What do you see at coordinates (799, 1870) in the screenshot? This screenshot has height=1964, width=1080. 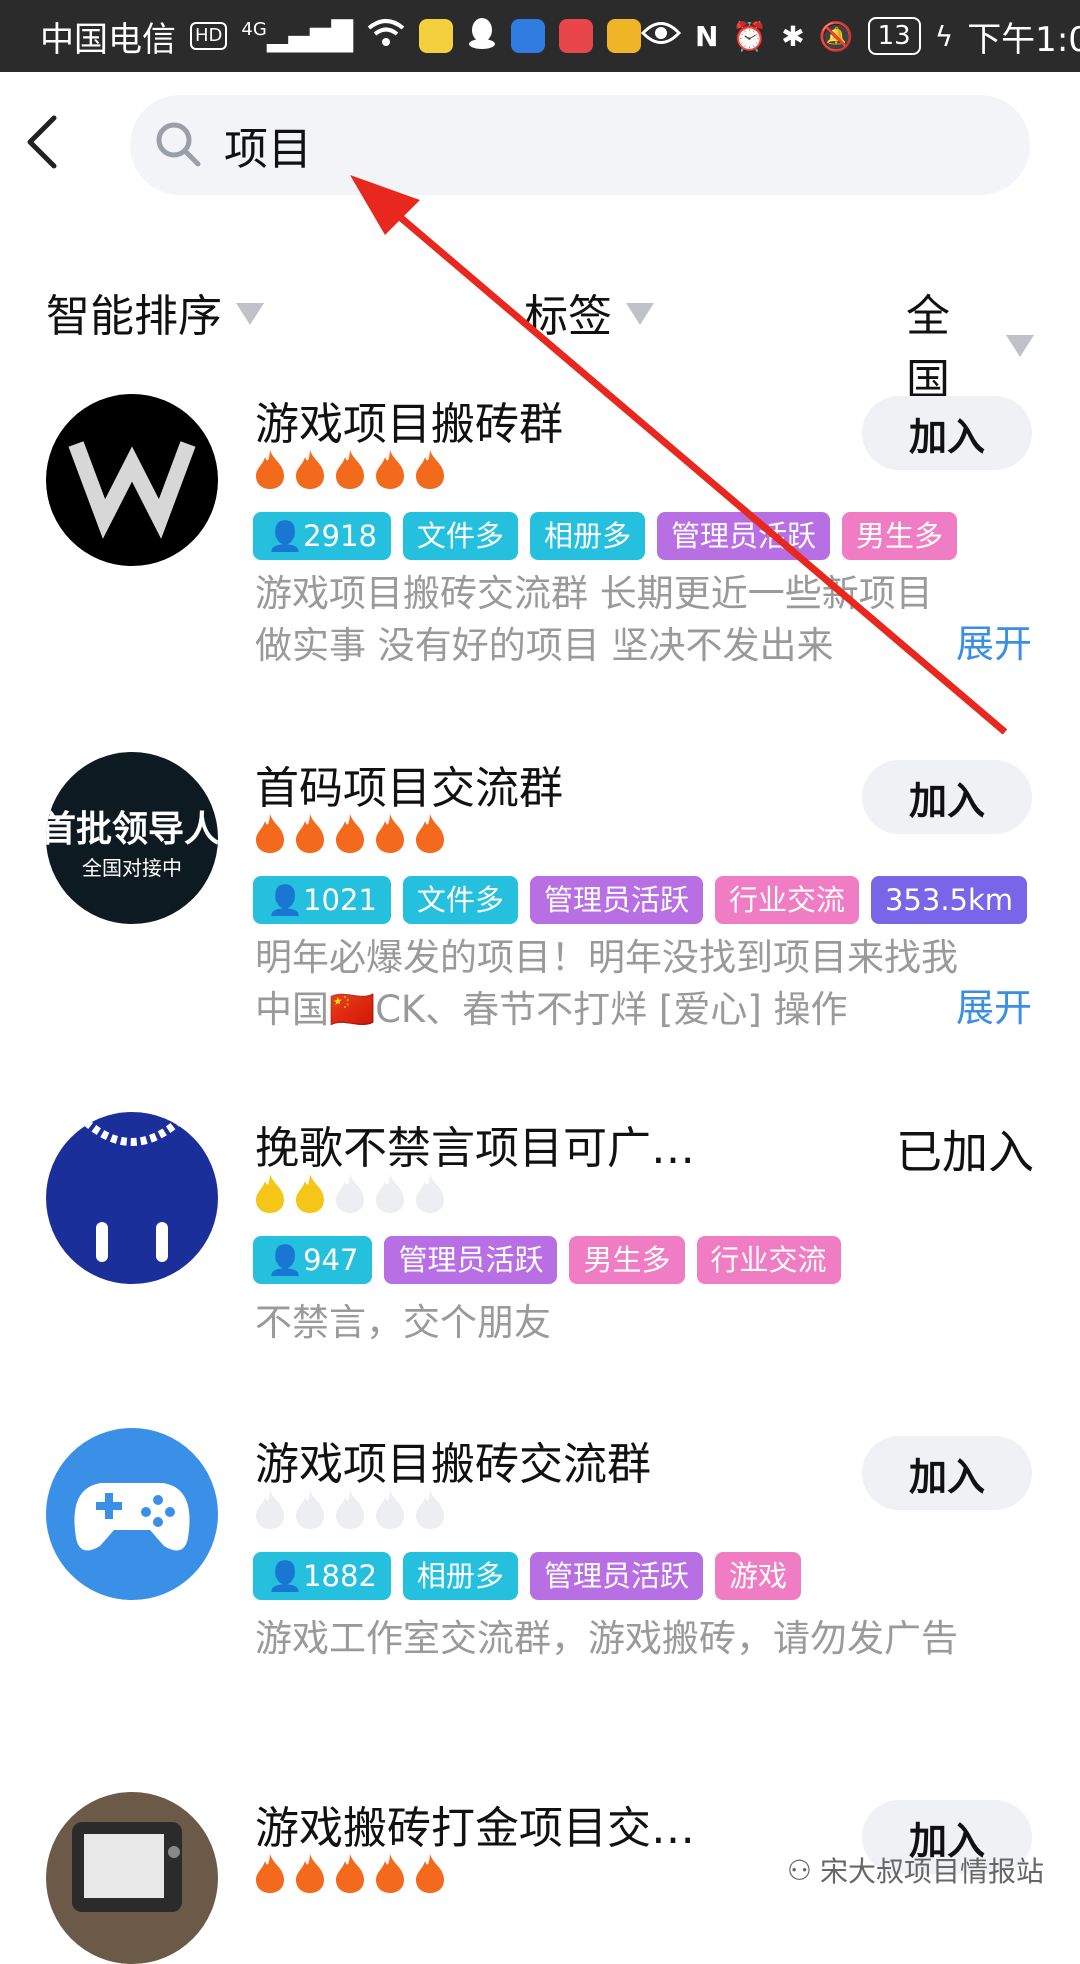 I see `wechat-icon: ⚇` at bounding box center [799, 1870].